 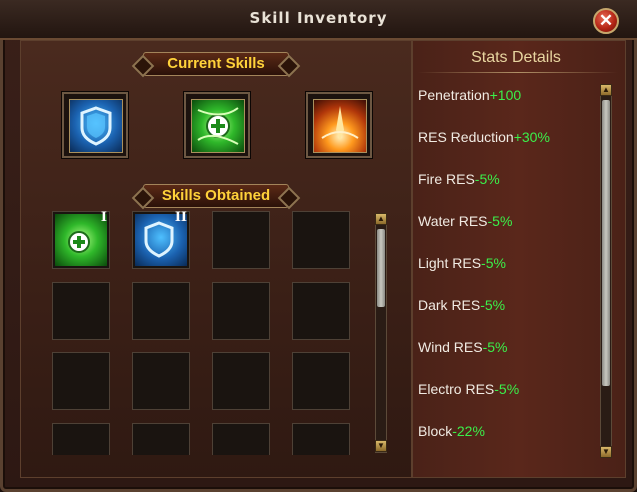 I want to click on stat-label: Fire RES, so click(x=446, y=179).